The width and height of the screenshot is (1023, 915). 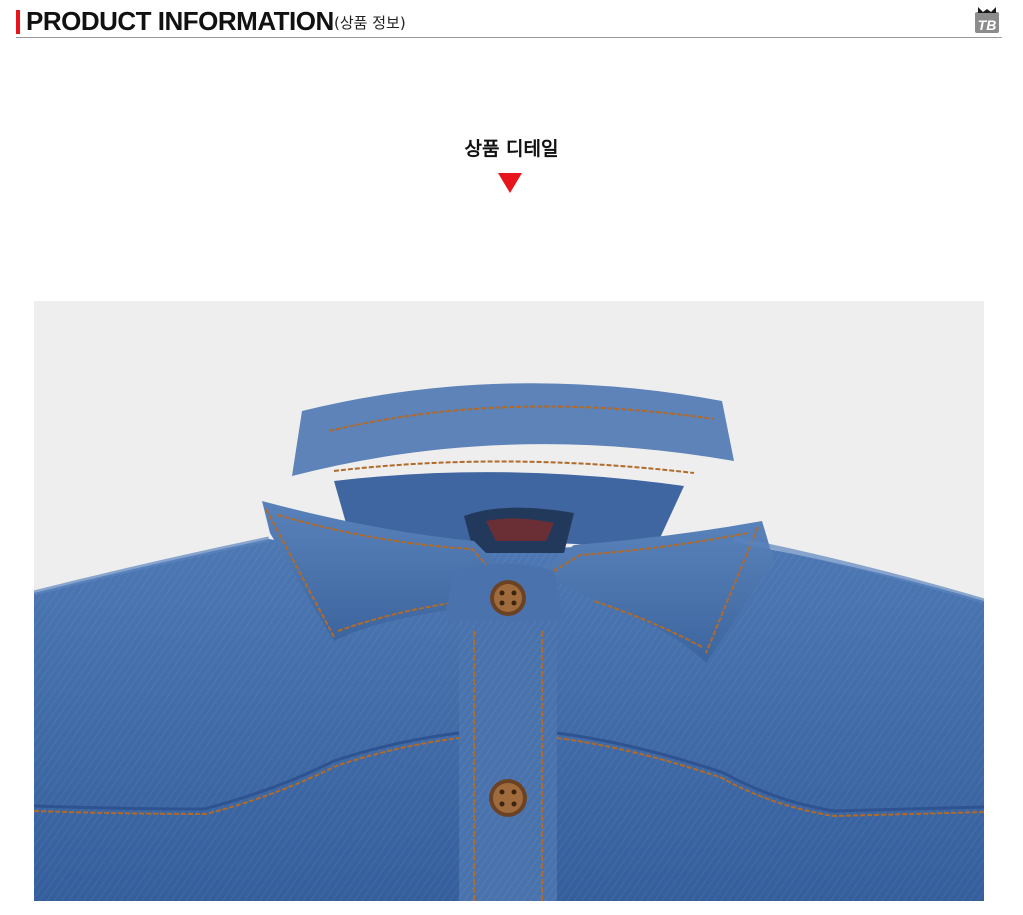 I want to click on section-heading: 상품 디테일, so click(x=511, y=149).